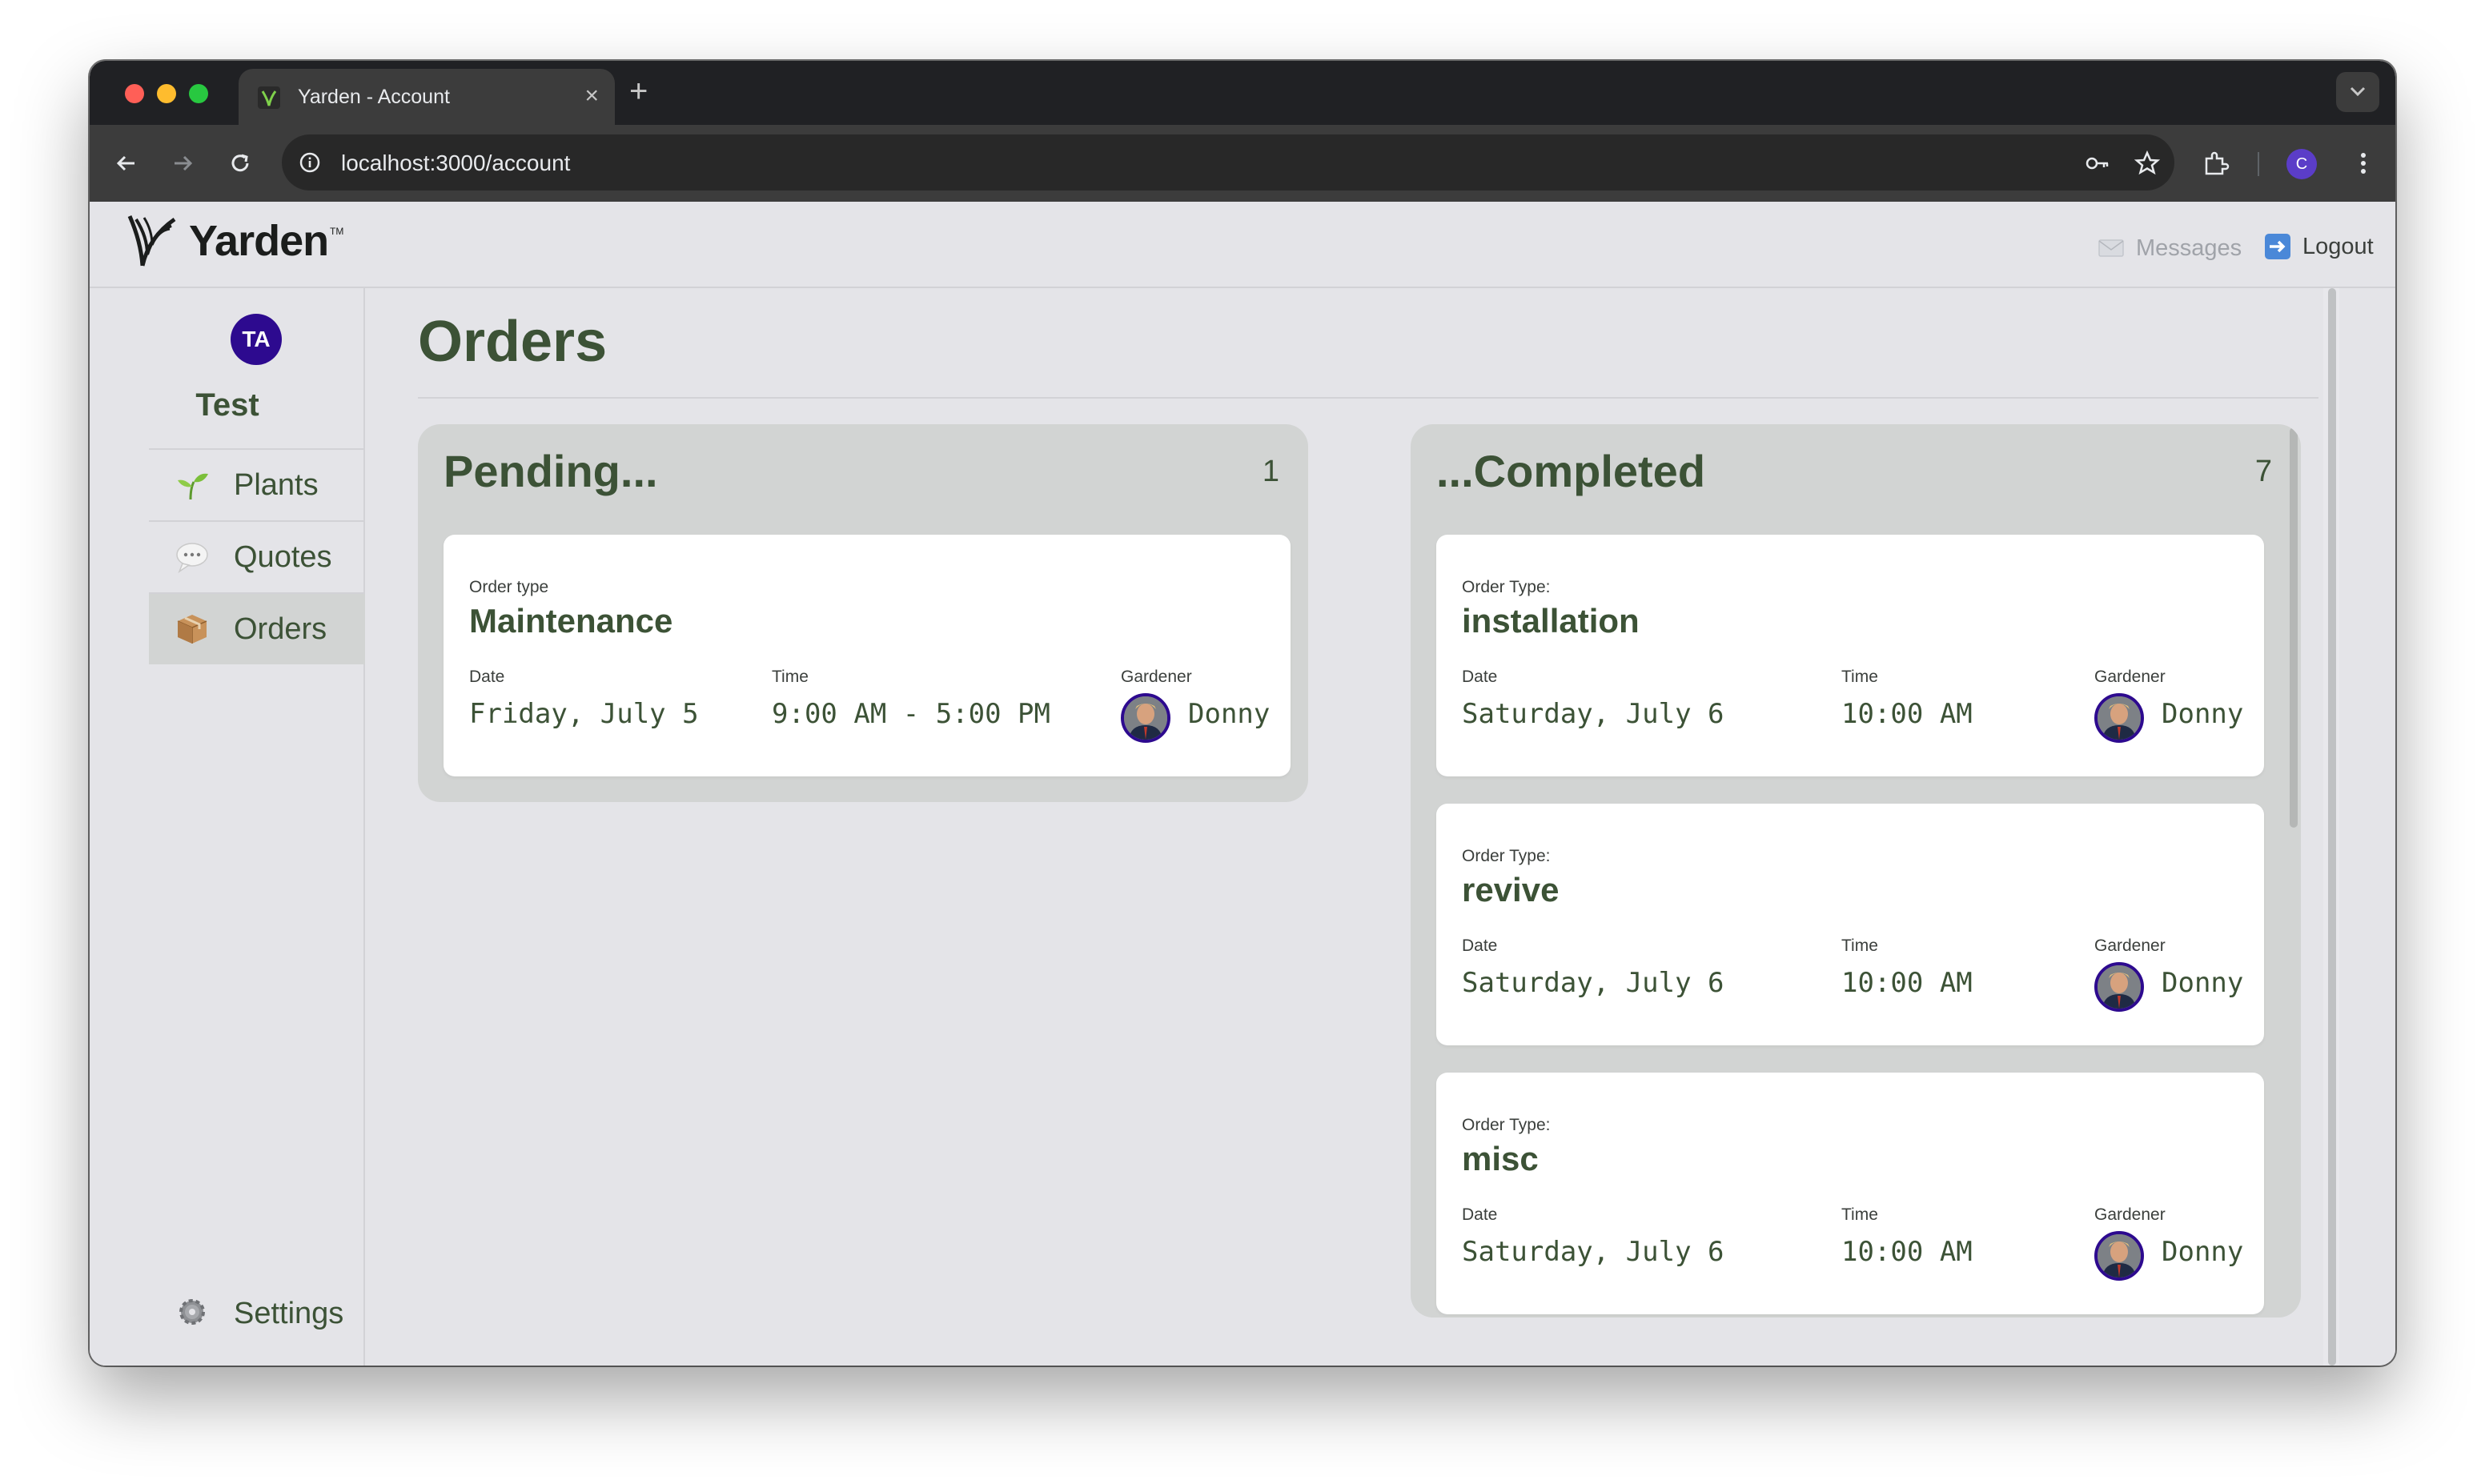 The image size is (2485, 1484). I want to click on app-header: Yarden TM Messages Logout, so click(1242, 245).